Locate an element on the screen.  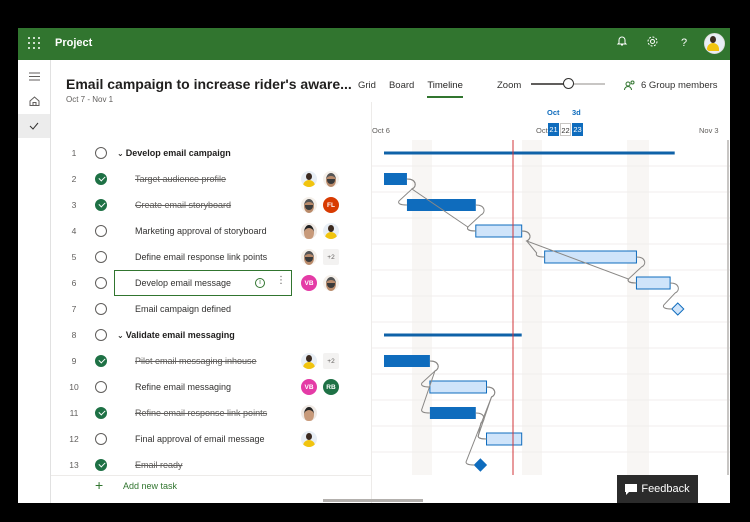
add-task-label: Add new task is located at coordinates (150, 486).